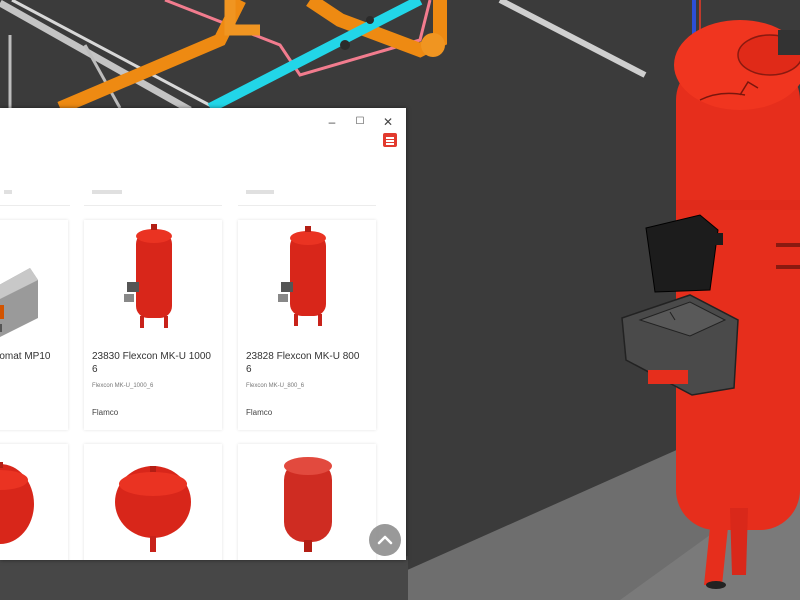  Describe the element at coordinates (204, 578) in the screenshot. I see `window-shadow` at that location.